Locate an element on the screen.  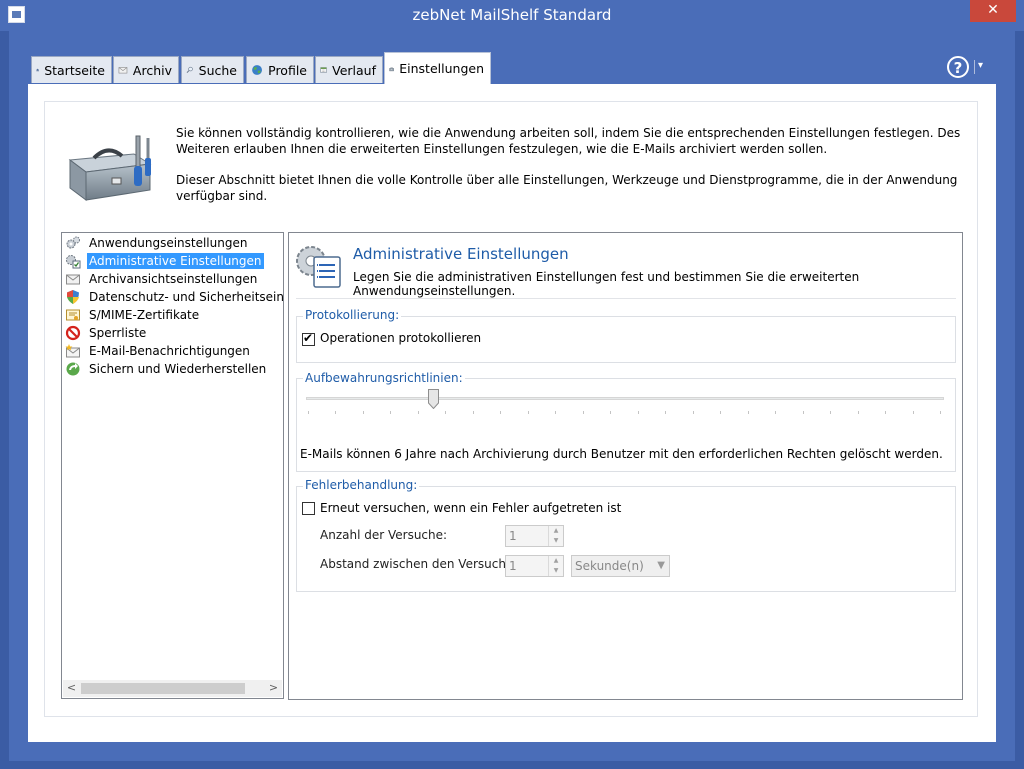
retry-checkbox is located at coordinates (308, 508).